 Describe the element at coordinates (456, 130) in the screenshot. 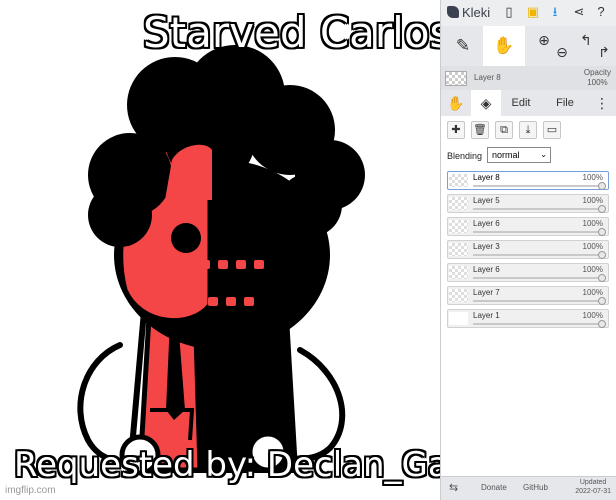

I see `add-layer-icon: ✚` at that location.